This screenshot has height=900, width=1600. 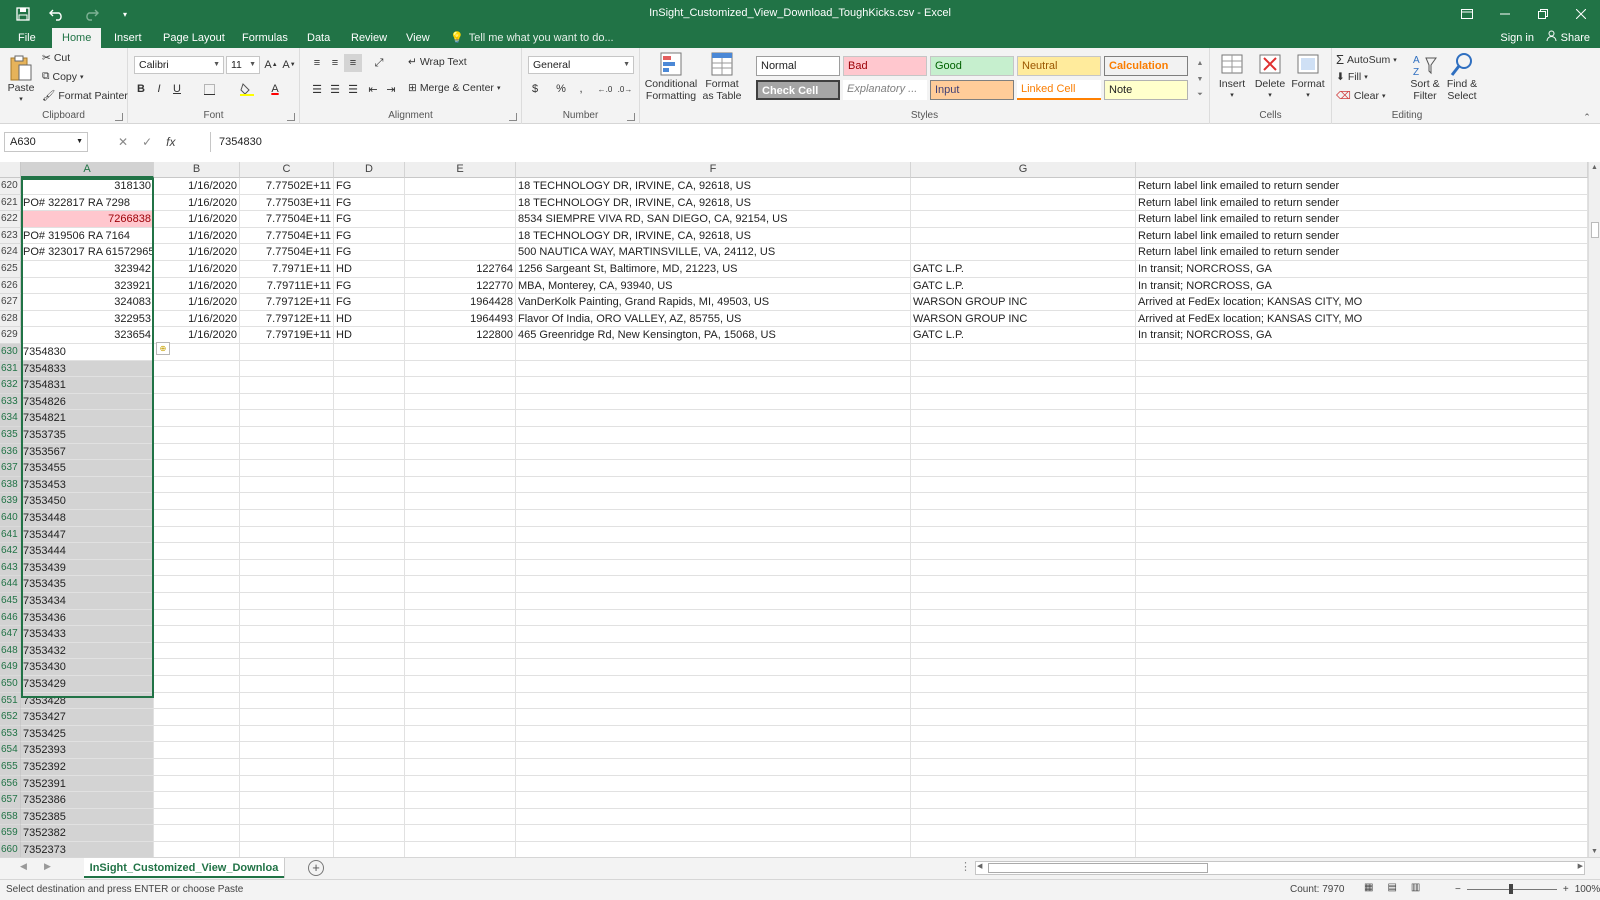 I want to click on decrease-indent-icon: ⇤, so click(x=373, y=89).